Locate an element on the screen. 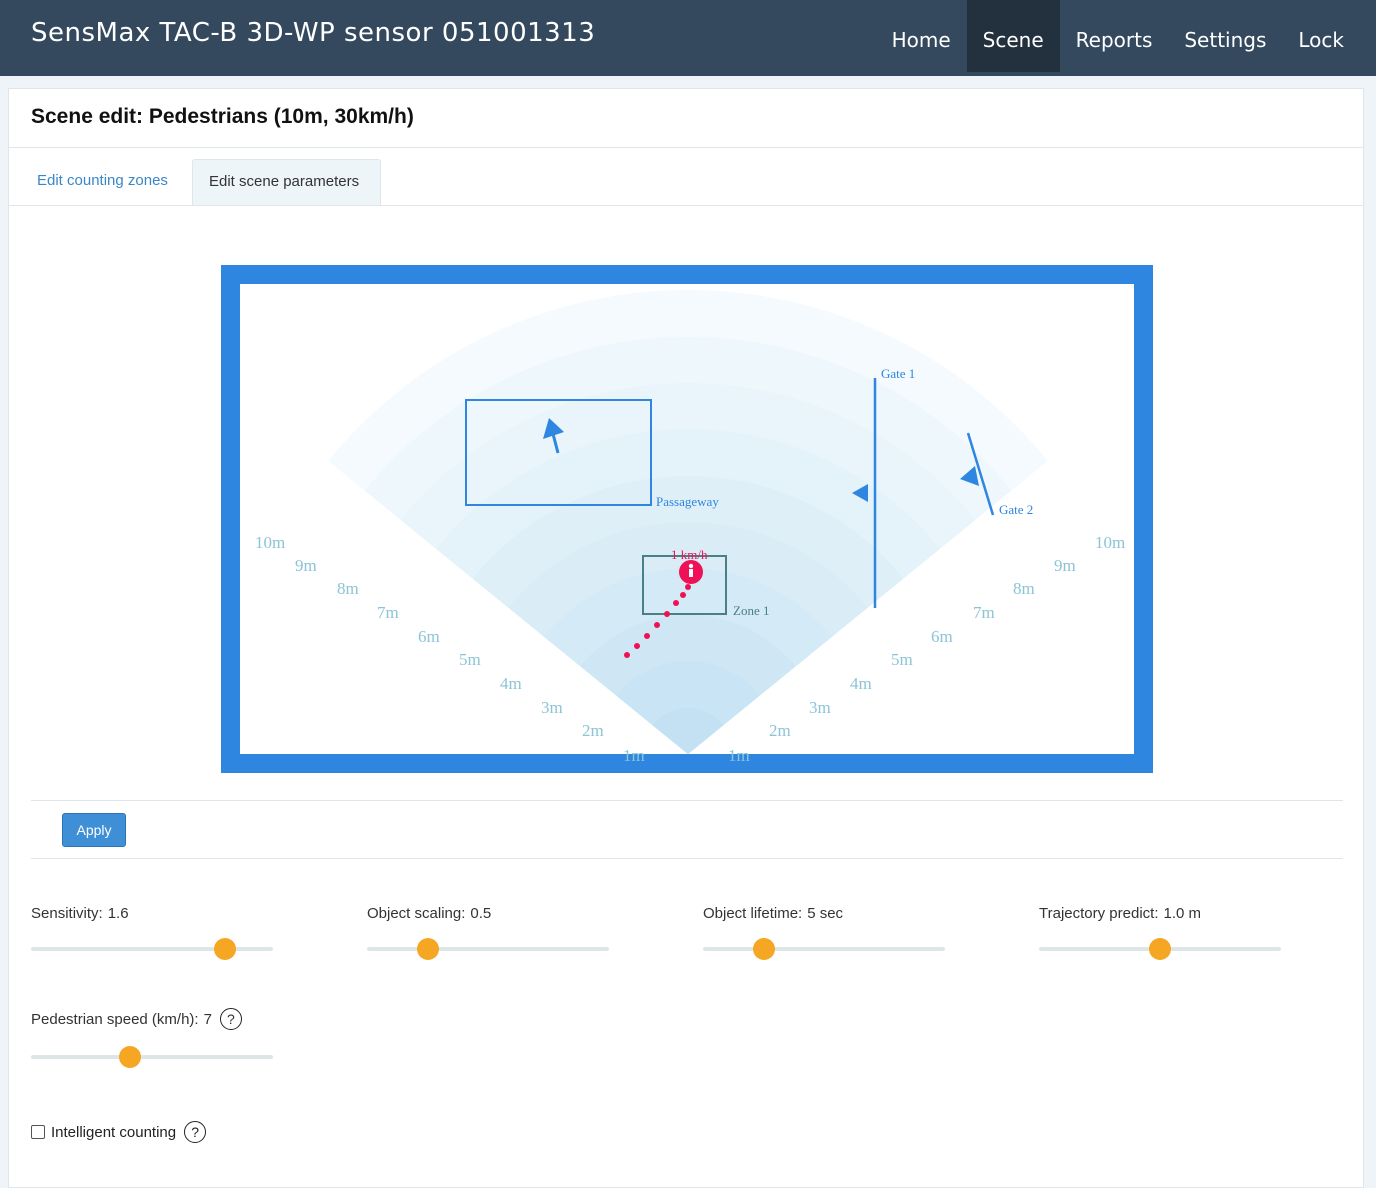 This screenshot has height=1188, width=1376. intelligent-counting-row: Intelligent counting ? is located at coordinates (119, 1132).